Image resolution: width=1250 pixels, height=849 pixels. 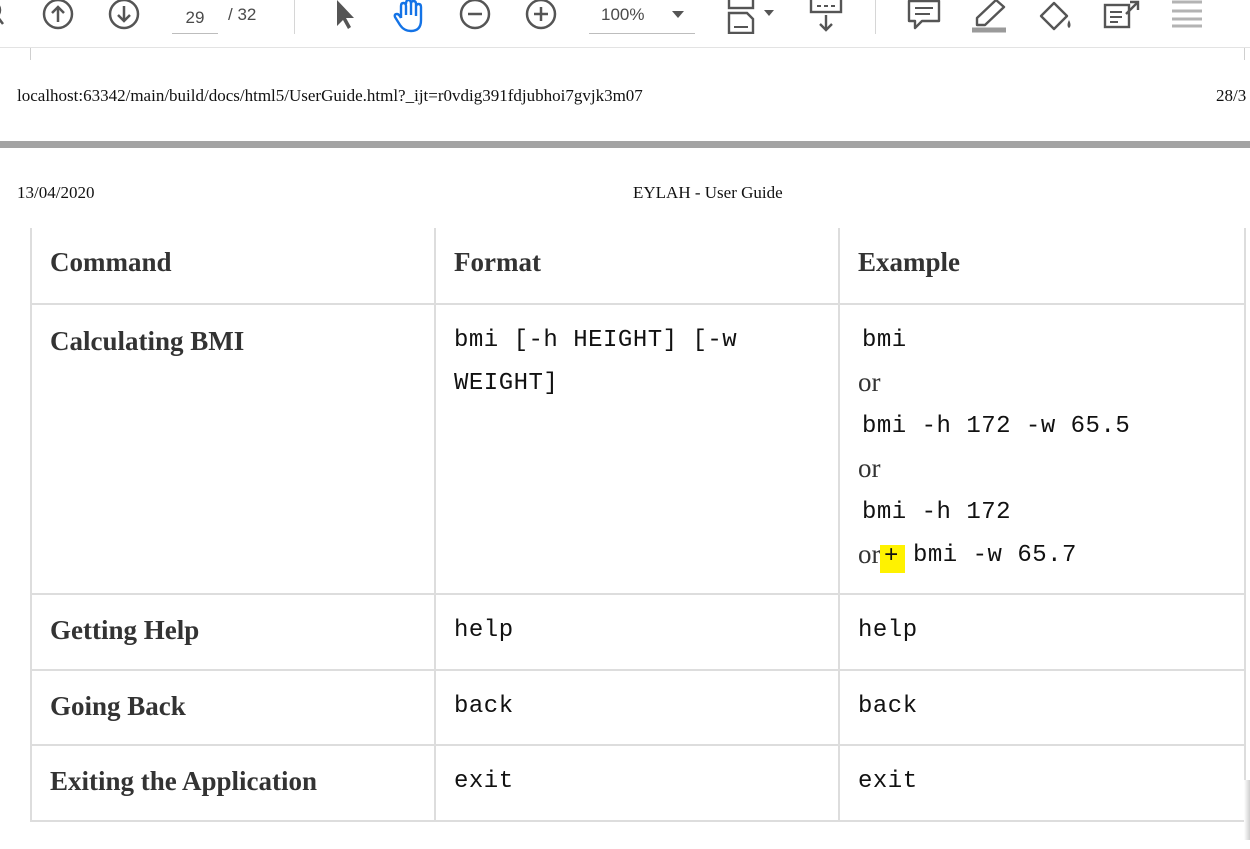 I want to click on page-total-label: / 32, so click(x=242, y=14).